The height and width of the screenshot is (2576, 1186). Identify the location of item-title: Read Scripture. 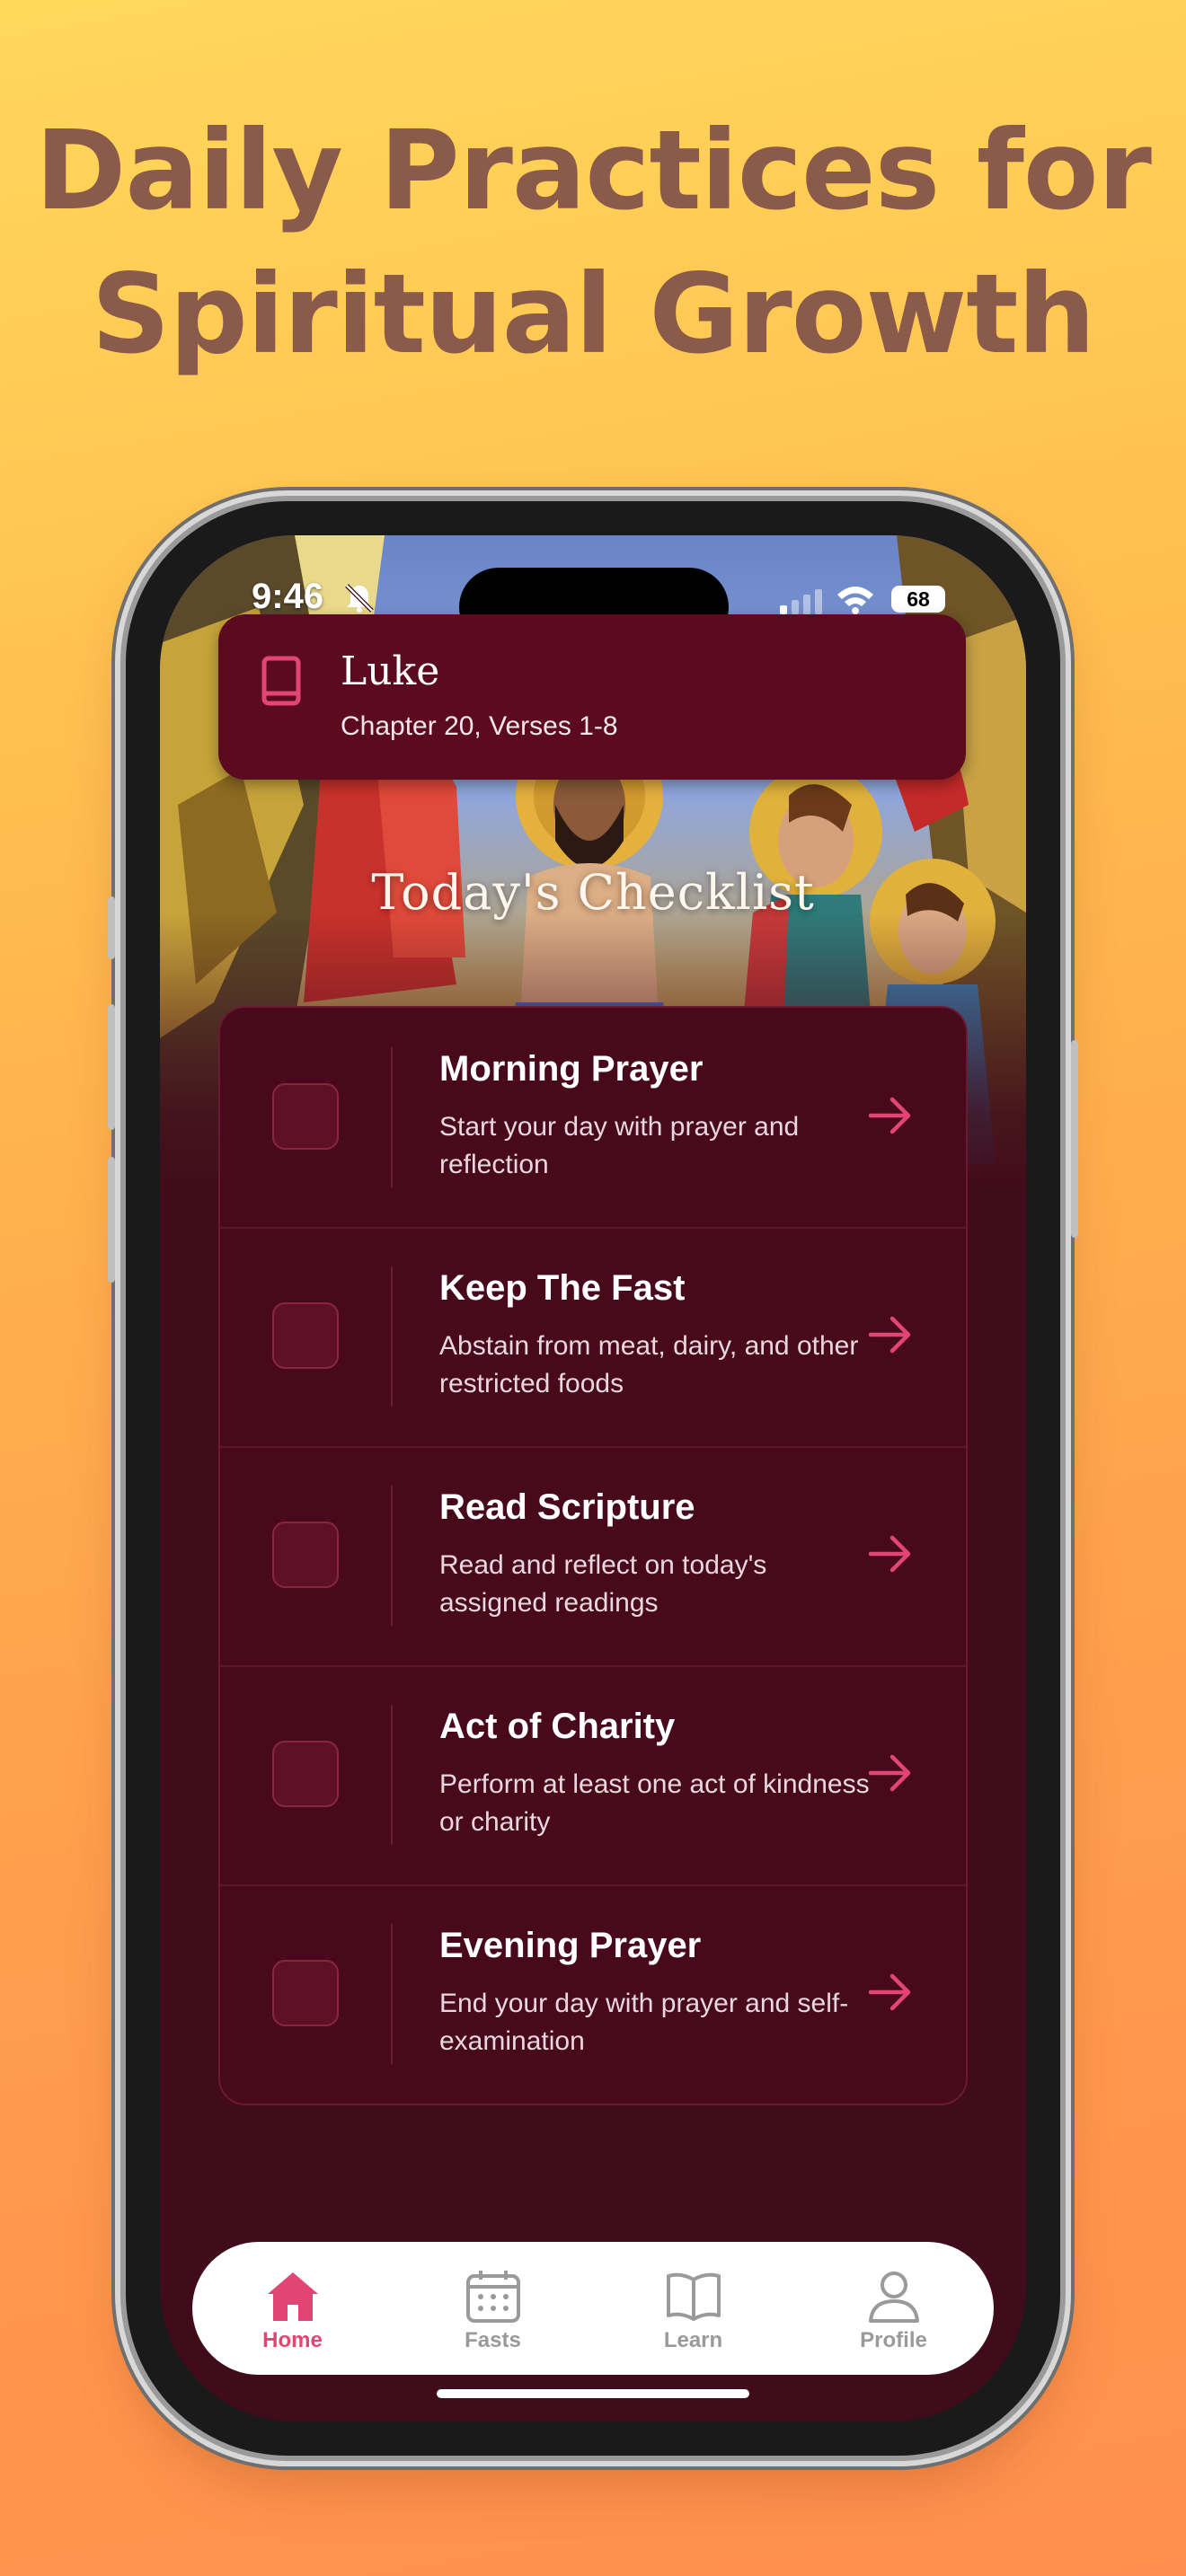
(567, 1507).